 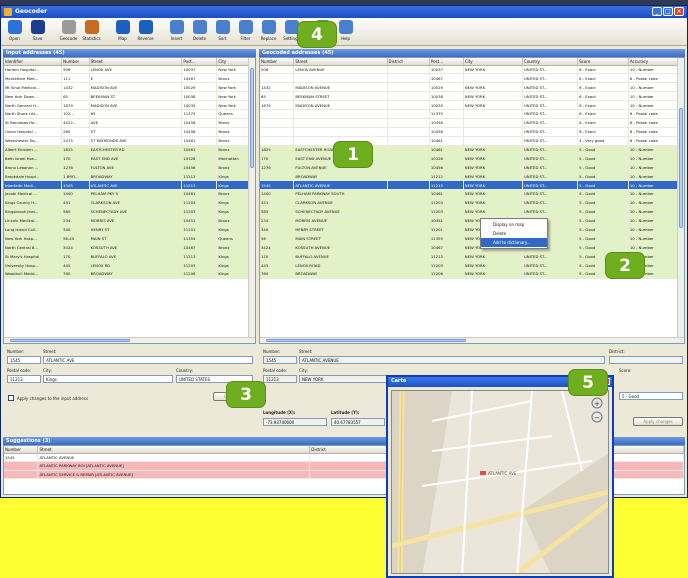 I want to click on toolbar-sort-button: Sort, so click(x=222, y=31).